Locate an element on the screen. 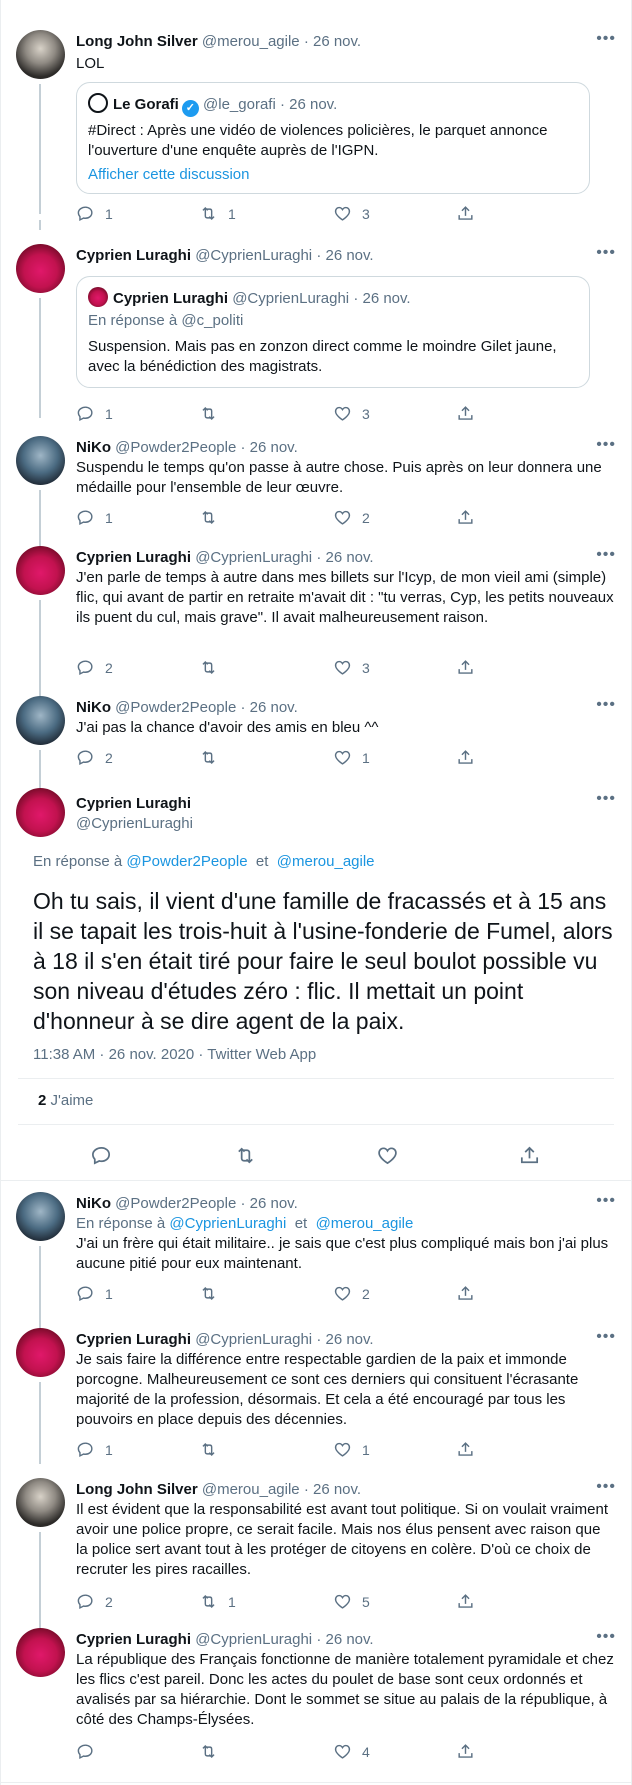 This screenshot has width=632, height=1785. like-button: 4 is located at coordinates (351, 1751).